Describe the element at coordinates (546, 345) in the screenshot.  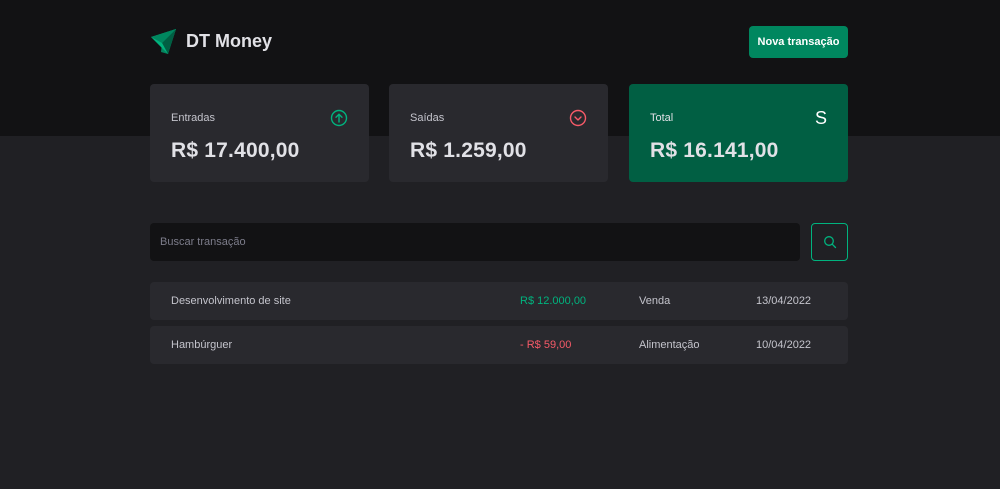
I see `transaction-price: - R$ 59,00` at that location.